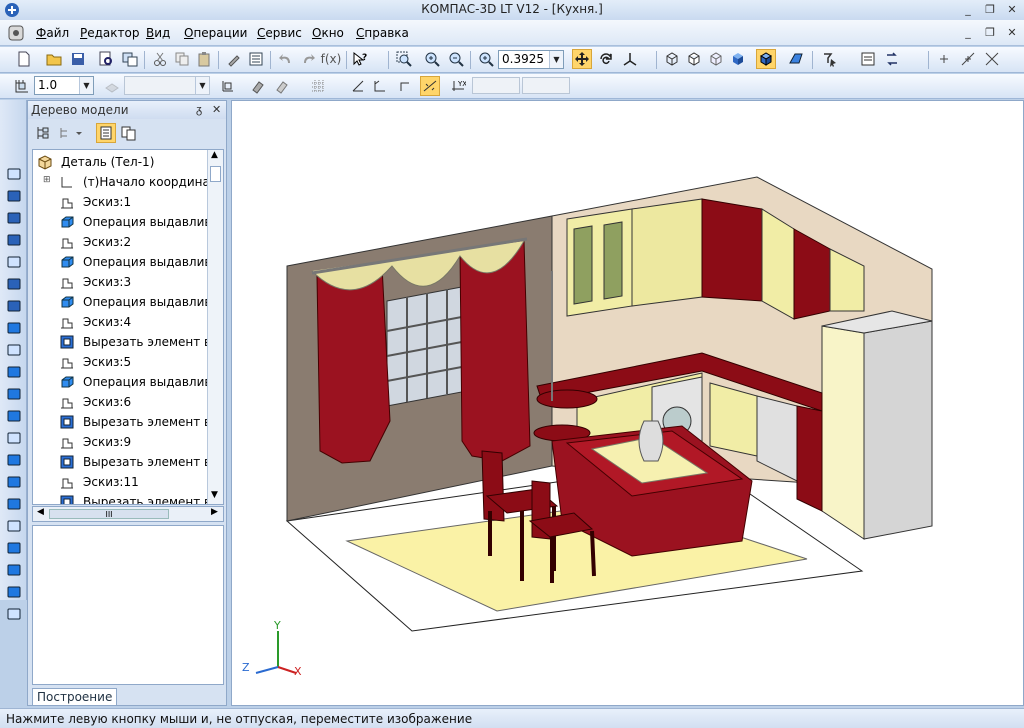 This screenshot has height=728, width=1024. I want to click on scroll-right-icon: ▶, so click(214, 512).